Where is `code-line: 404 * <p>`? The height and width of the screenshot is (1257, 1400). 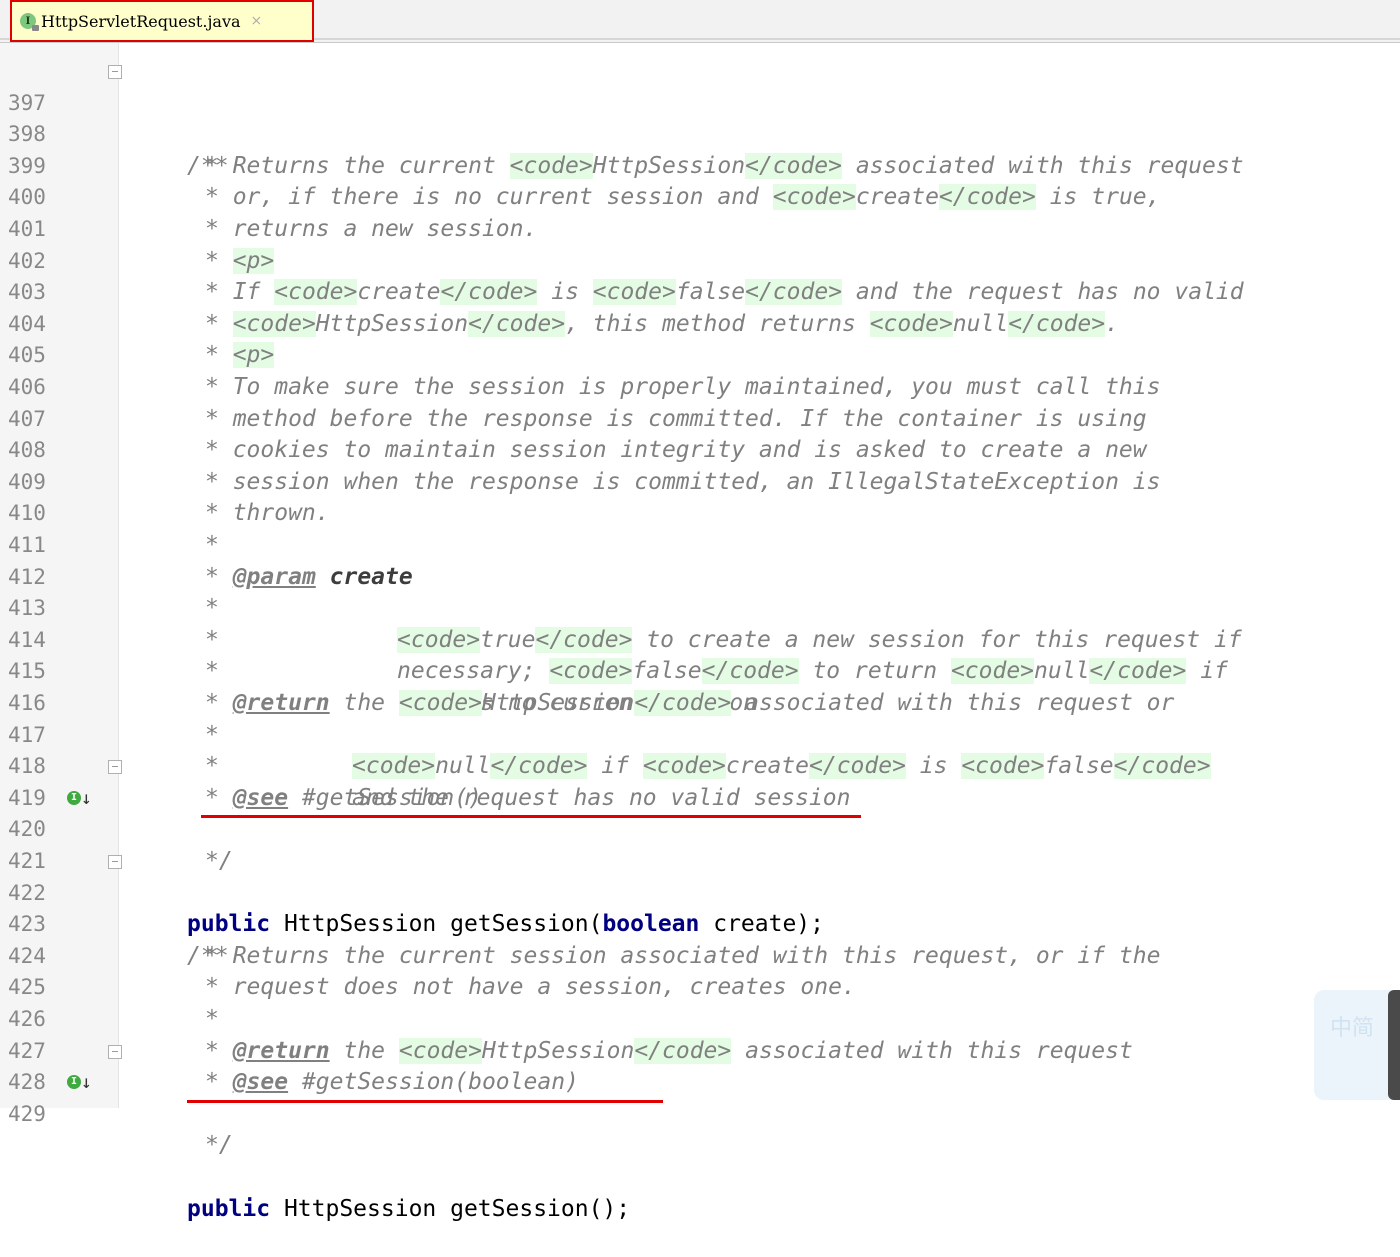 code-line: 404 * <p> is located at coordinates (700, 323).